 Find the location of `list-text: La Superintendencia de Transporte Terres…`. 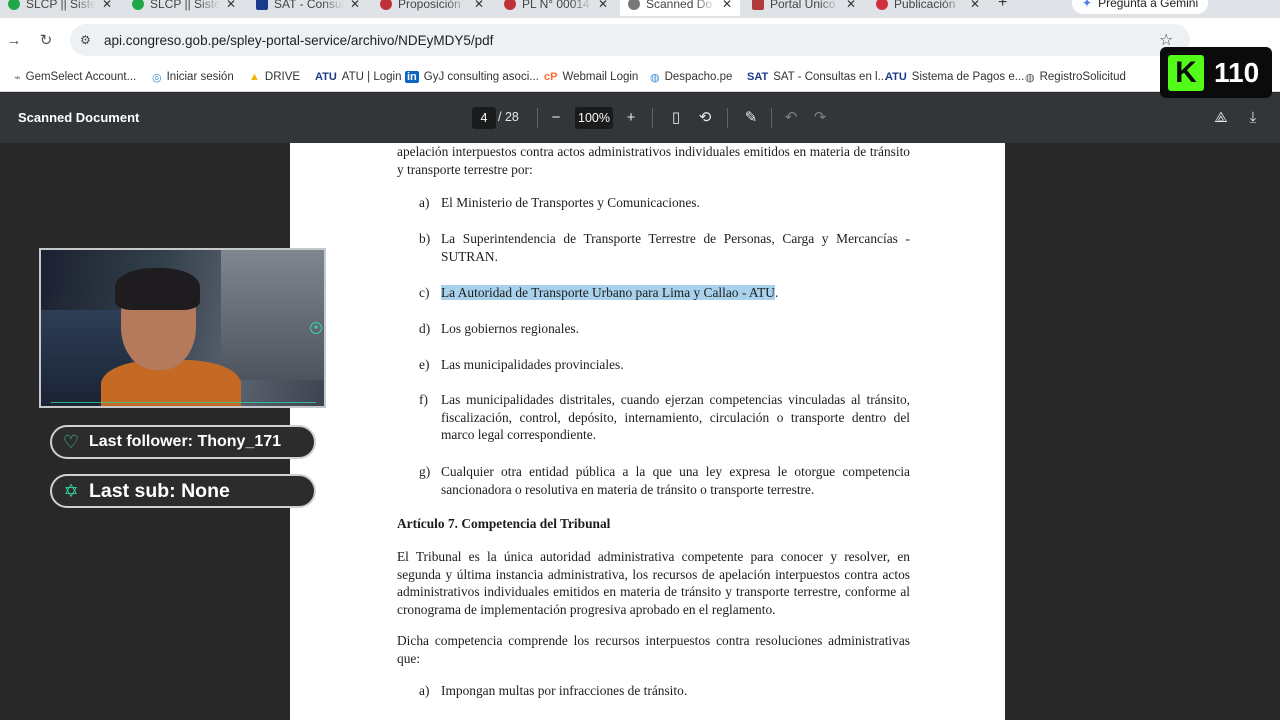

list-text: La Superintendencia de Transporte Terres… is located at coordinates (675, 247).